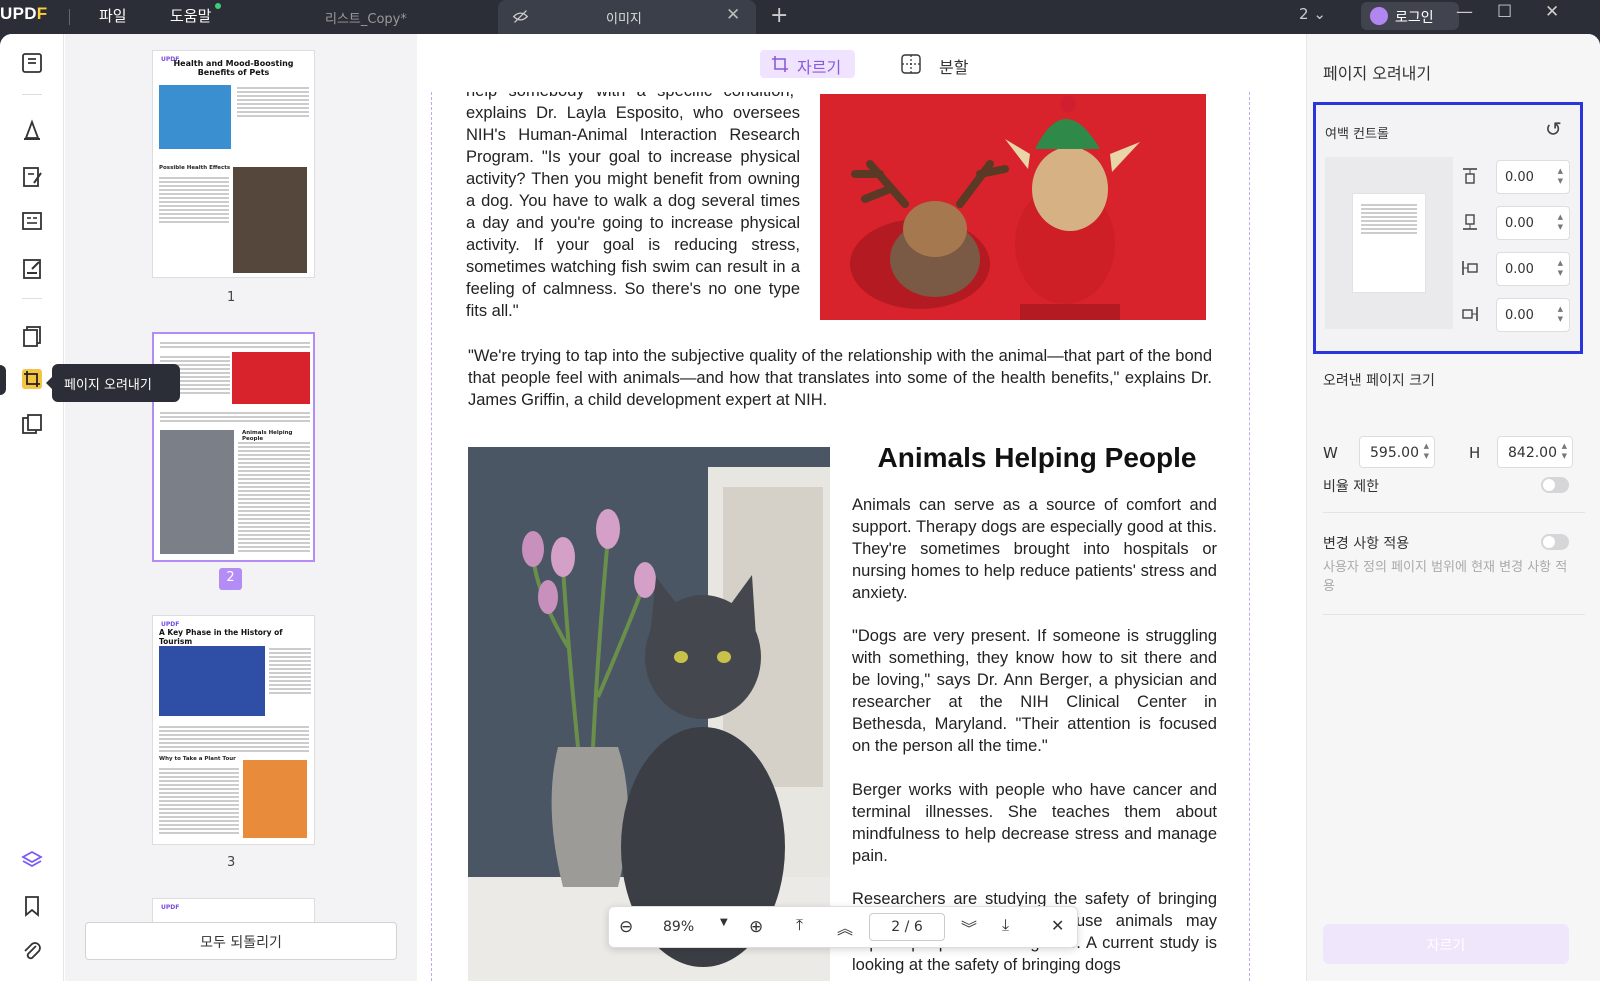  What do you see at coordinates (1389, 243) in the screenshot?
I see `preview-page` at bounding box center [1389, 243].